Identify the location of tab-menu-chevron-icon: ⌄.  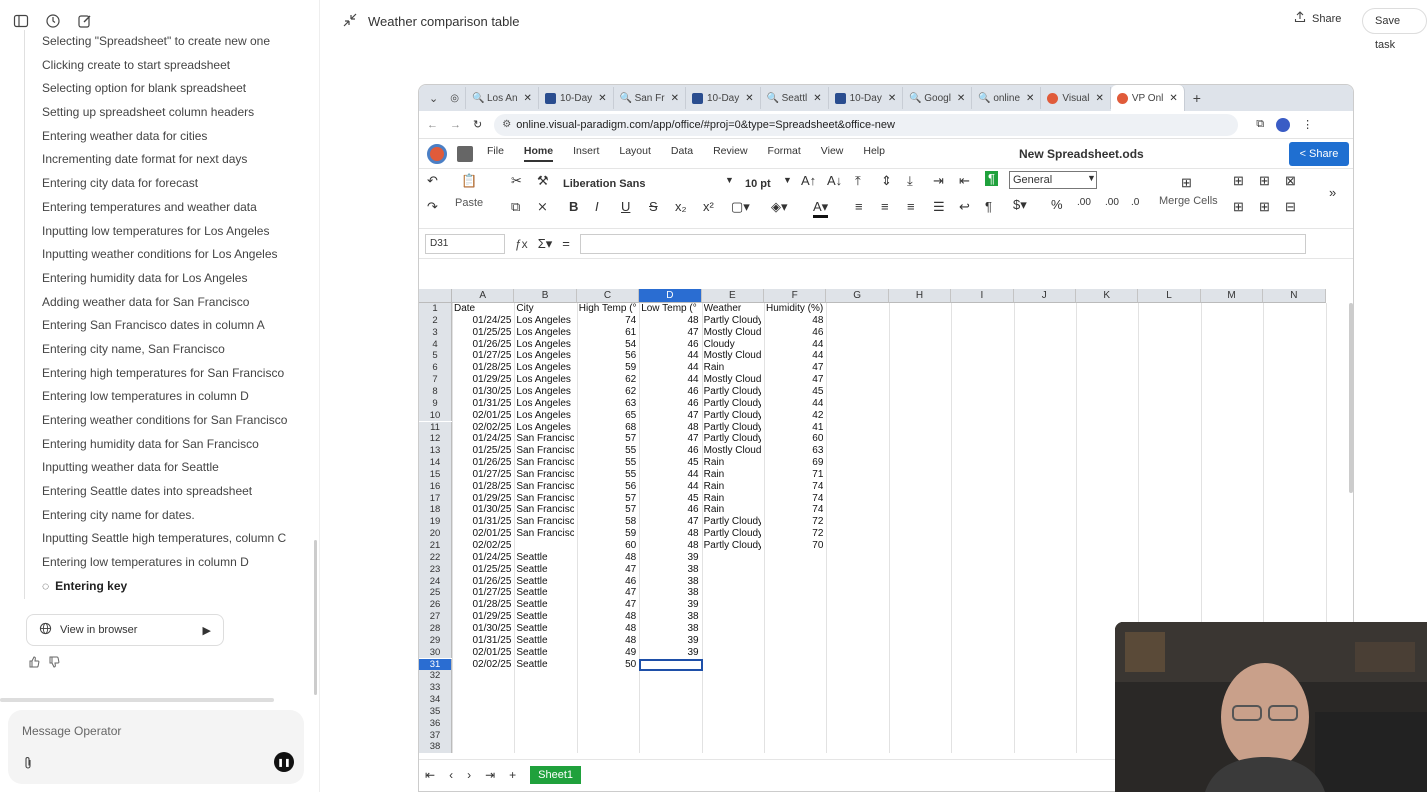
(433, 98).